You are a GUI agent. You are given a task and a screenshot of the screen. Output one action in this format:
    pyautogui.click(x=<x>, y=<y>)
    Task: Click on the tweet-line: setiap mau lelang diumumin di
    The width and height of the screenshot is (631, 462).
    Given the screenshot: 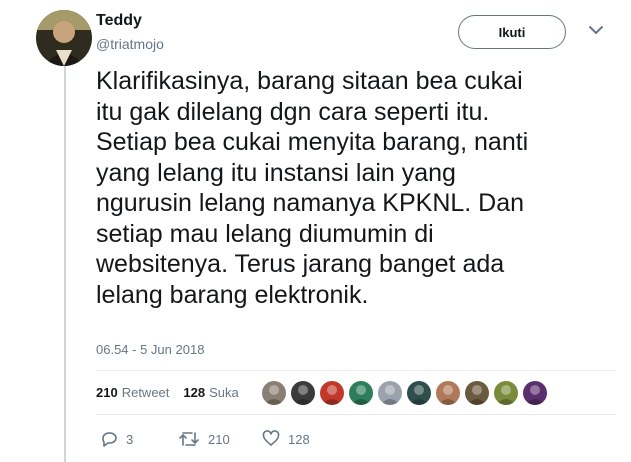 What is the action you would take?
    pyautogui.click(x=265, y=233)
    